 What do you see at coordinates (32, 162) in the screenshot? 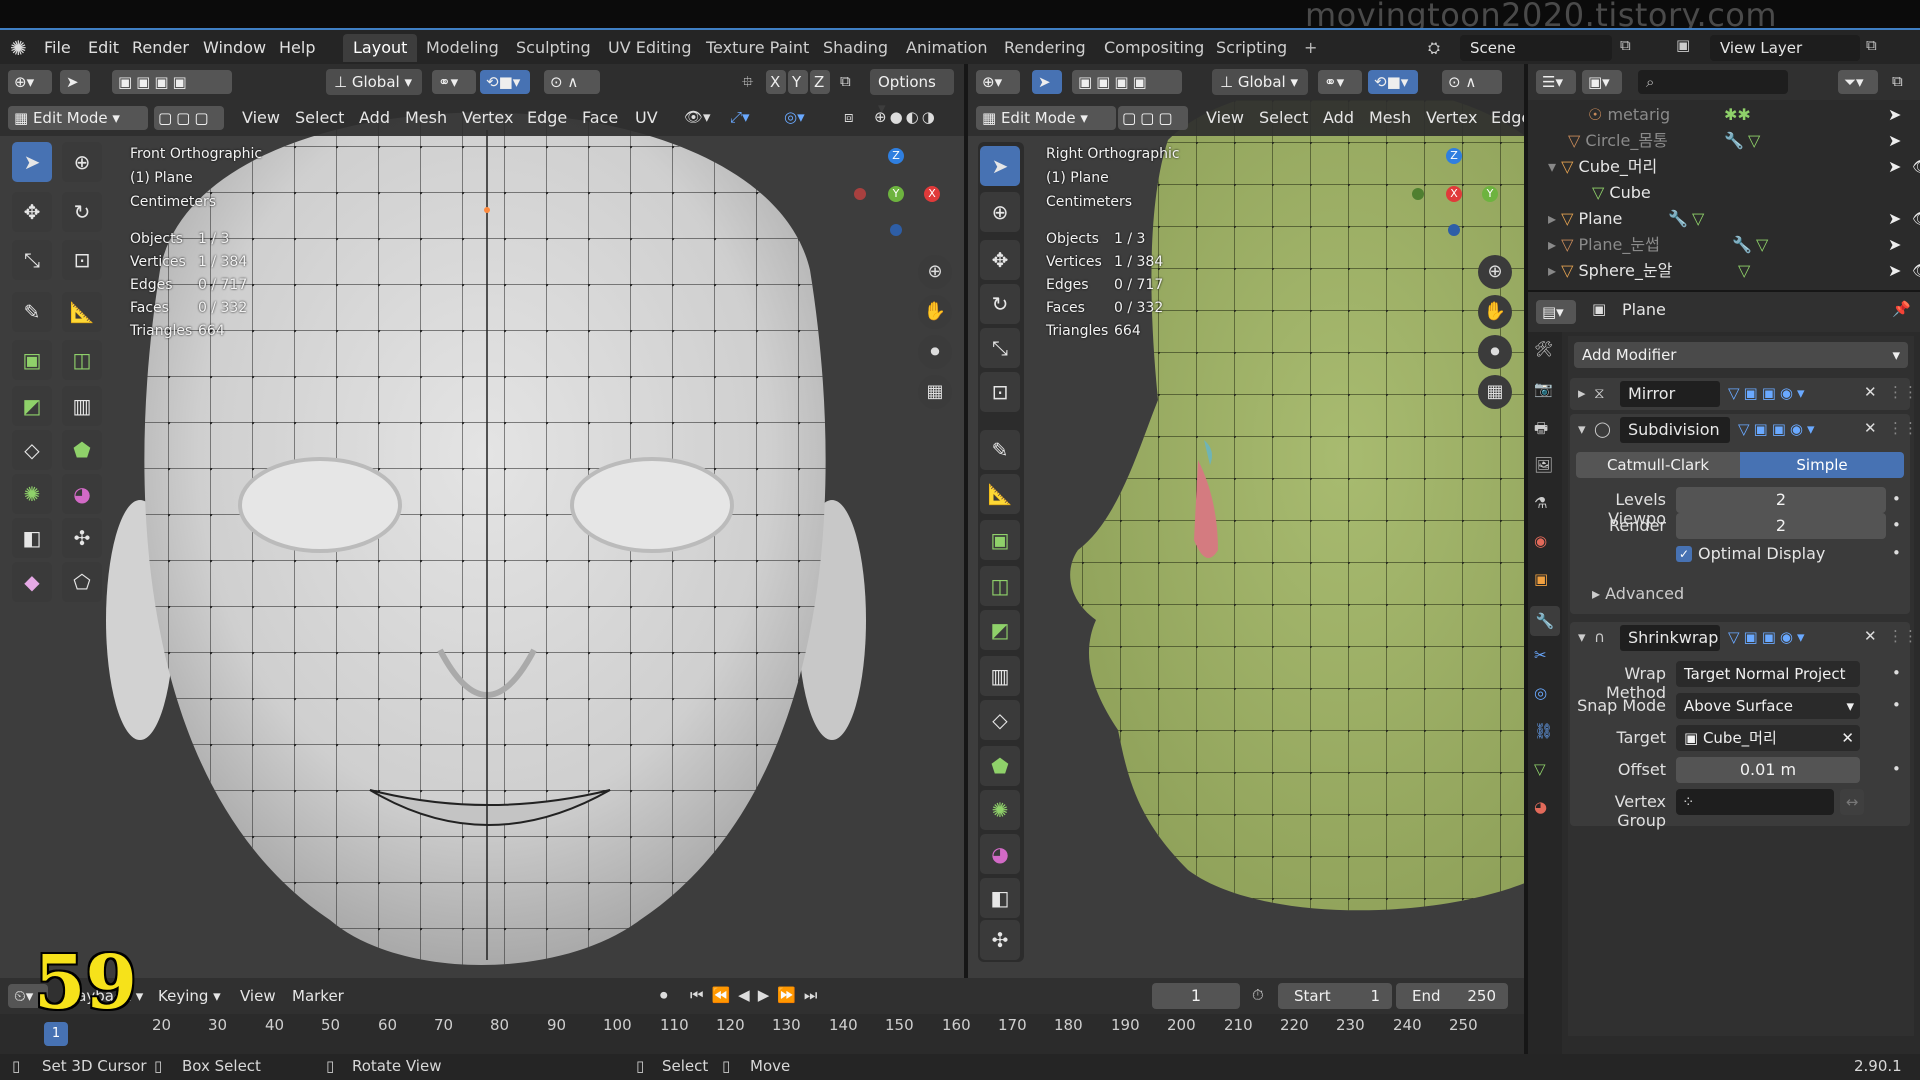
I see `select-box-tool-icon: ➤` at bounding box center [32, 162].